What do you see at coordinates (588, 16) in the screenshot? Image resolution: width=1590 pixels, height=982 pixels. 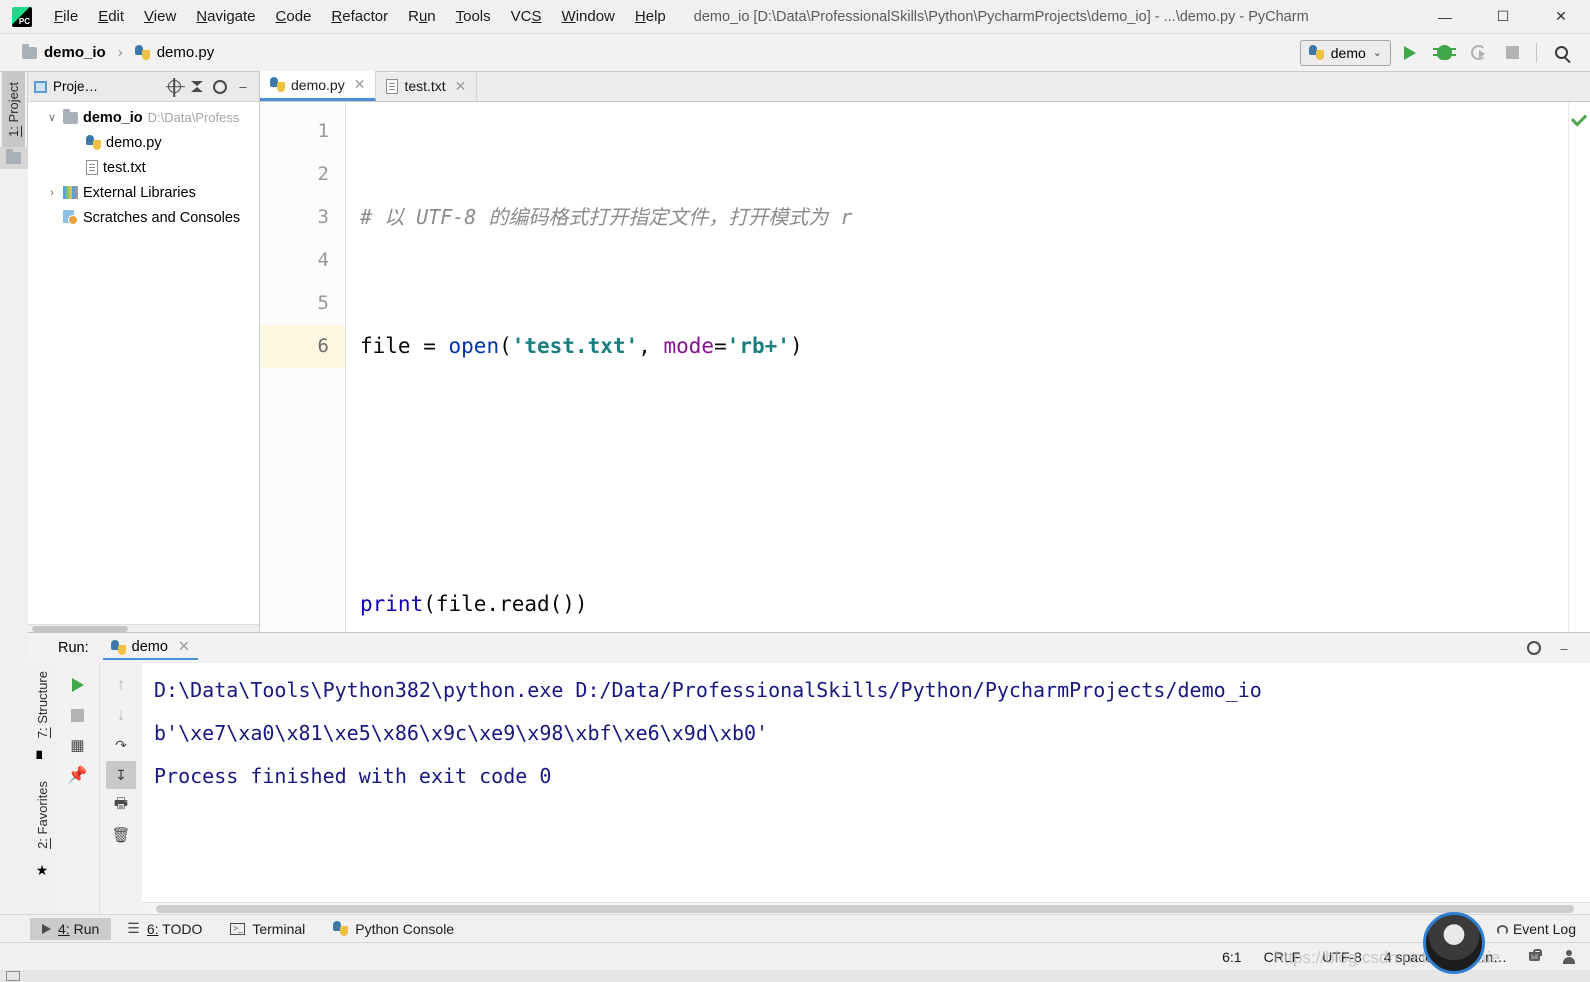 I see `menu-window: Window` at bounding box center [588, 16].